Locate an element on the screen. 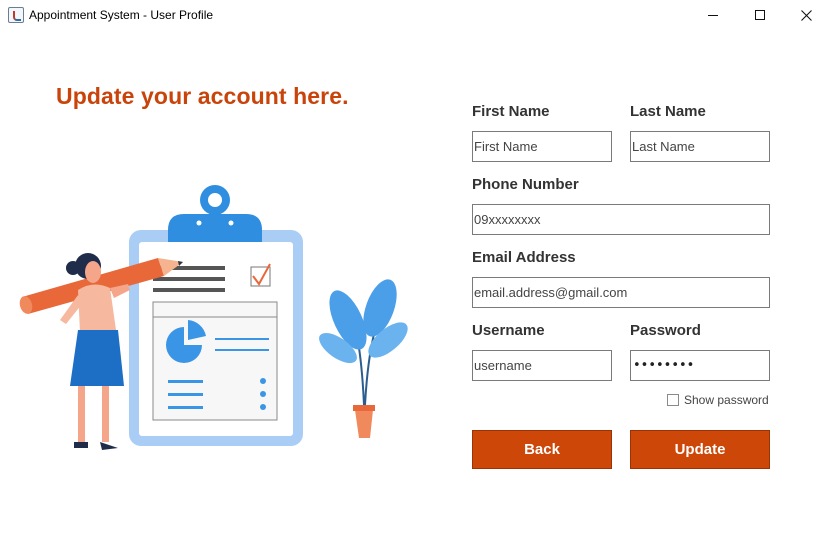 The image size is (828, 548). update-button: Update is located at coordinates (700, 449).